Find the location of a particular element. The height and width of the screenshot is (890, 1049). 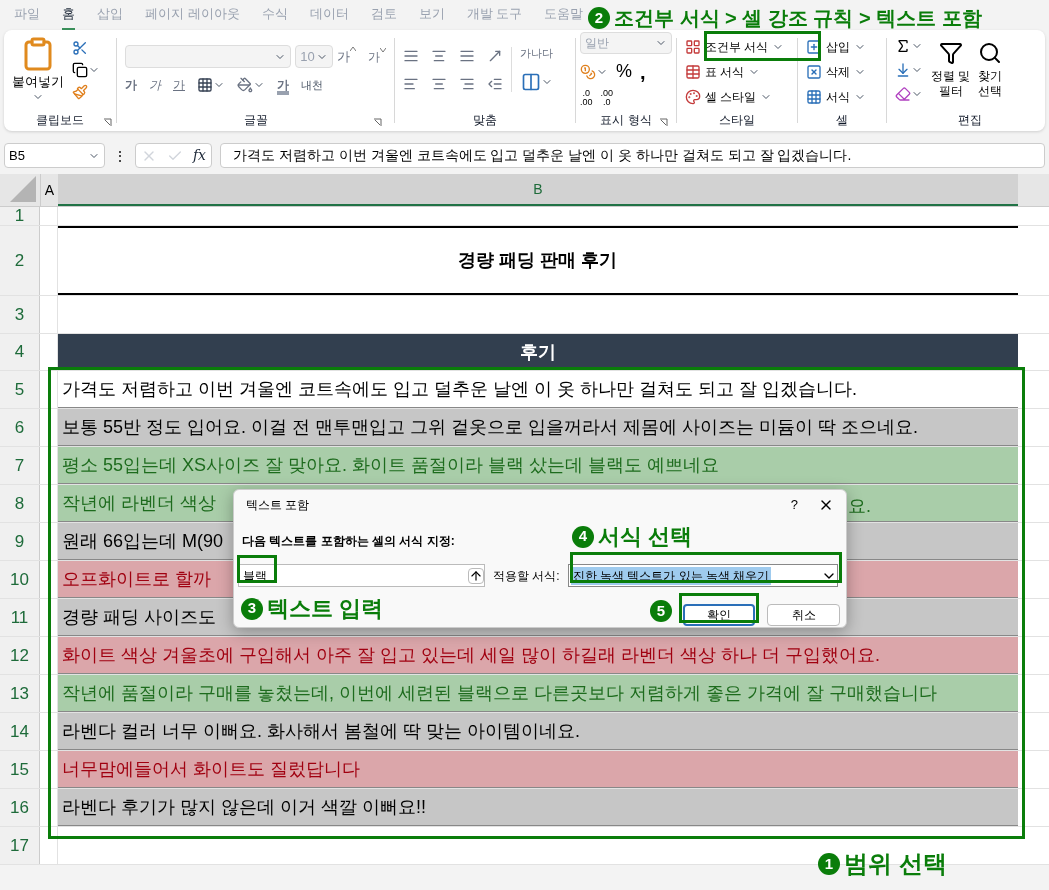

step-number-badge: 2 is located at coordinates (599, 18).